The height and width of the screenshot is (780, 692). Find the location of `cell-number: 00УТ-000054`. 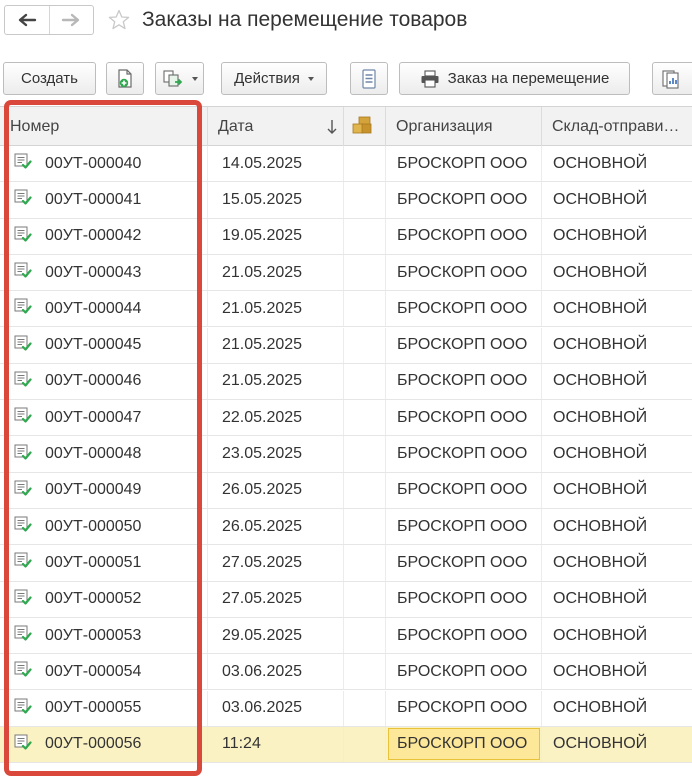

cell-number: 00УТ-000054 is located at coordinates (104, 672).